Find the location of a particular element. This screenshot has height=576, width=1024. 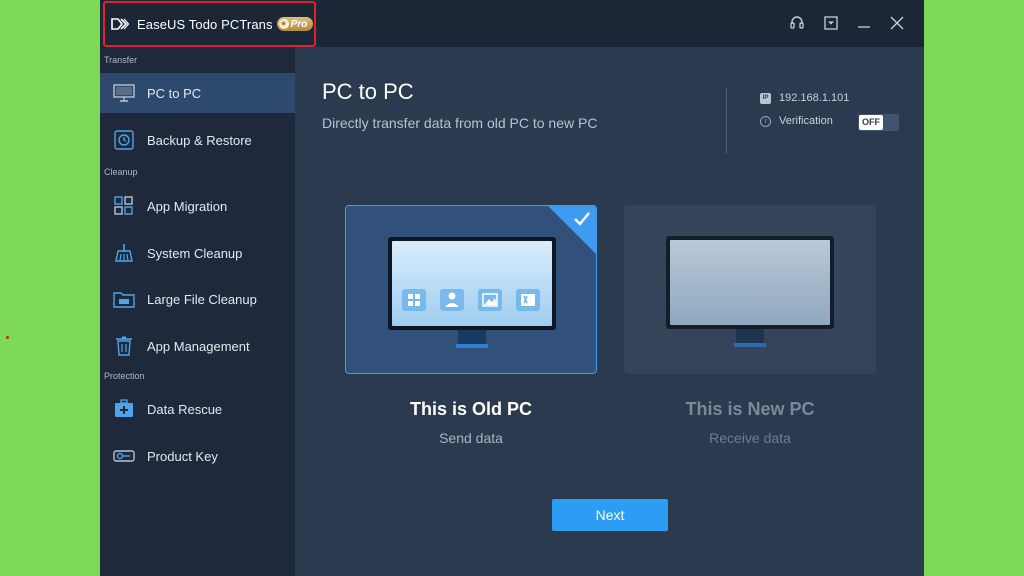

new-pc-subtitle: Receive data is located at coordinates (750, 438).